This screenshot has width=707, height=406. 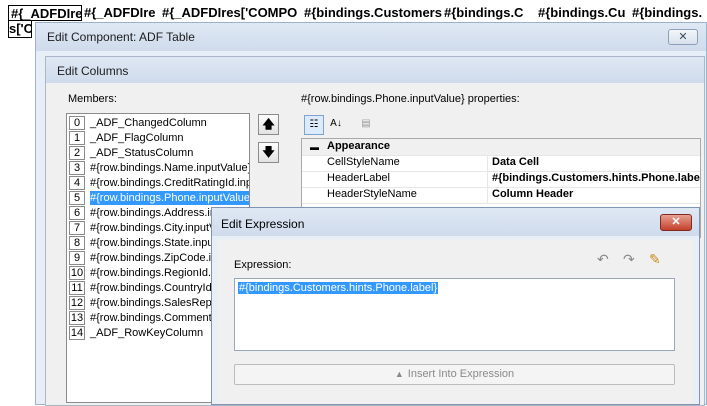 I want to click on property-pages-icon: ▤, so click(x=366, y=125).